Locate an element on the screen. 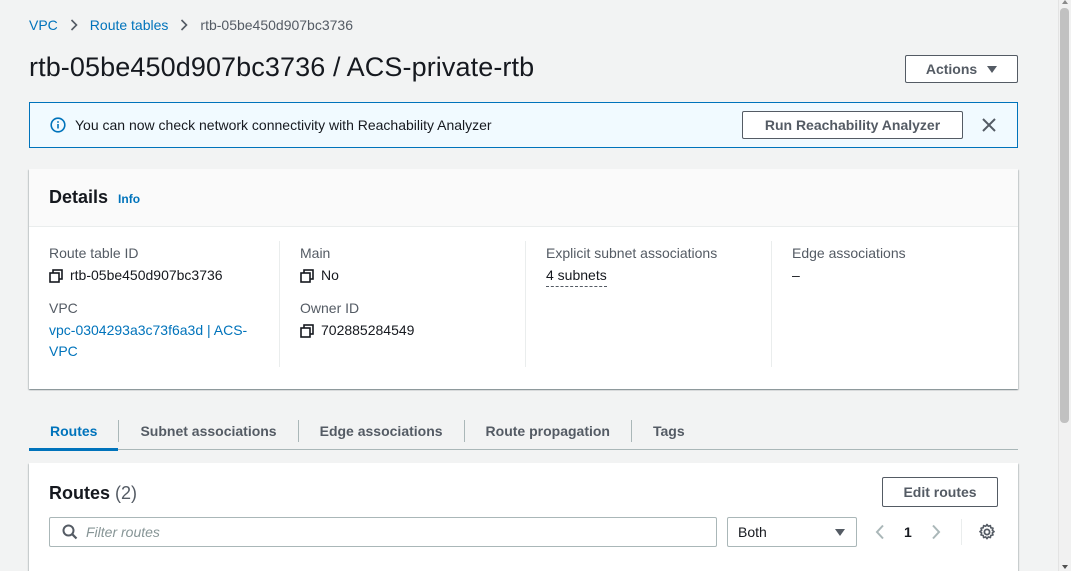 This screenshot has height=571, width=1071. search-icon is located at coordinates (70, 532).